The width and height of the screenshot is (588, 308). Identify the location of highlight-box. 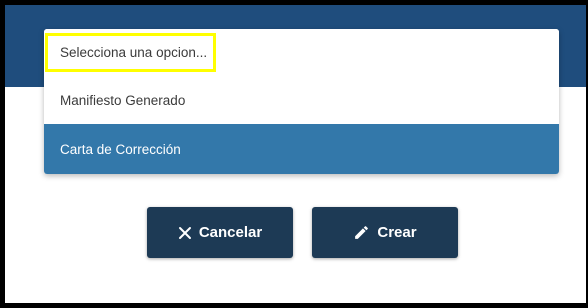
(130, 52).